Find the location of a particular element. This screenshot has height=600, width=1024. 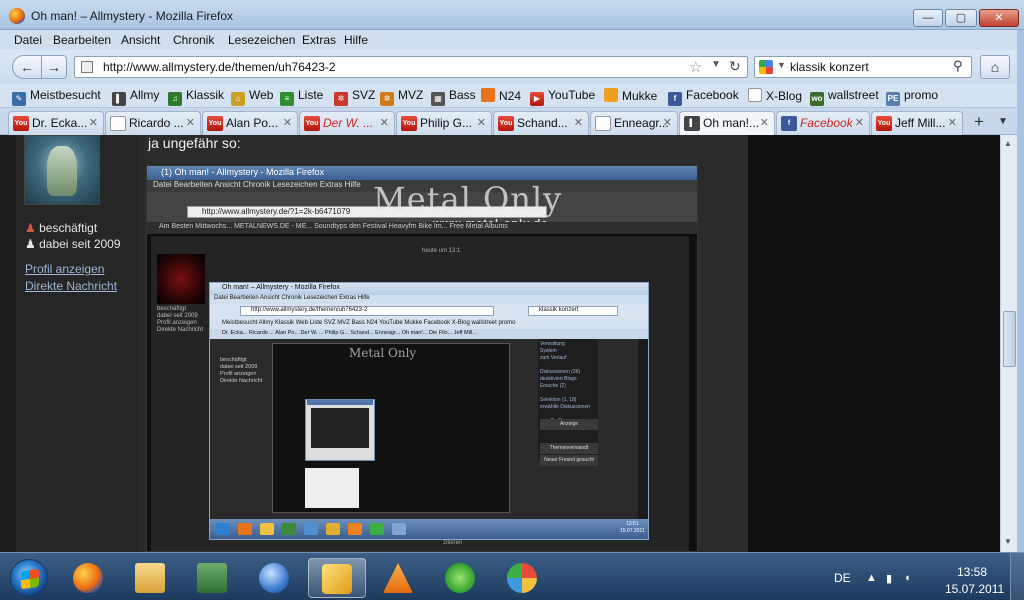

clock-time: 13:58 is located at coordinates (972, 572).